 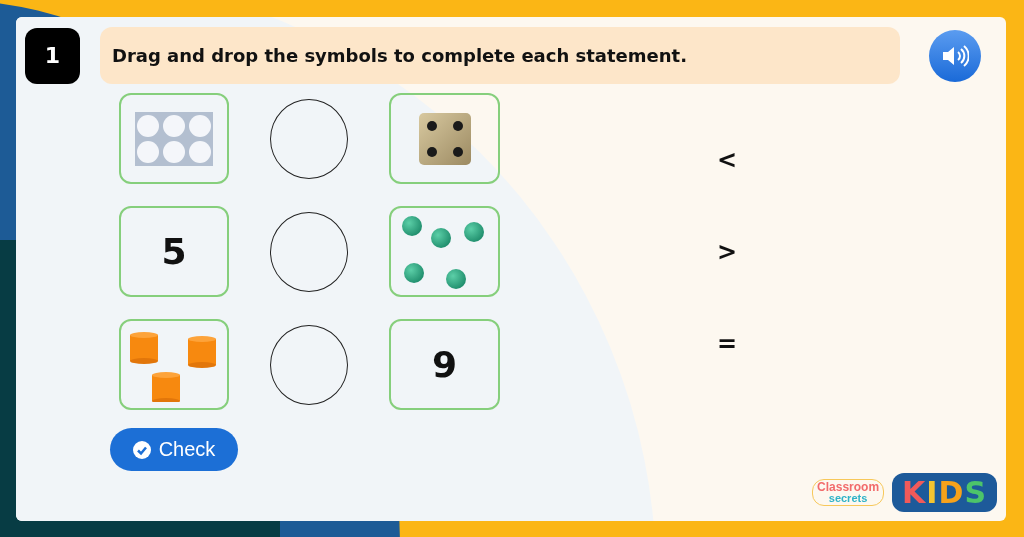 I want to click on speaker-icon, so click(x=955, y=55).